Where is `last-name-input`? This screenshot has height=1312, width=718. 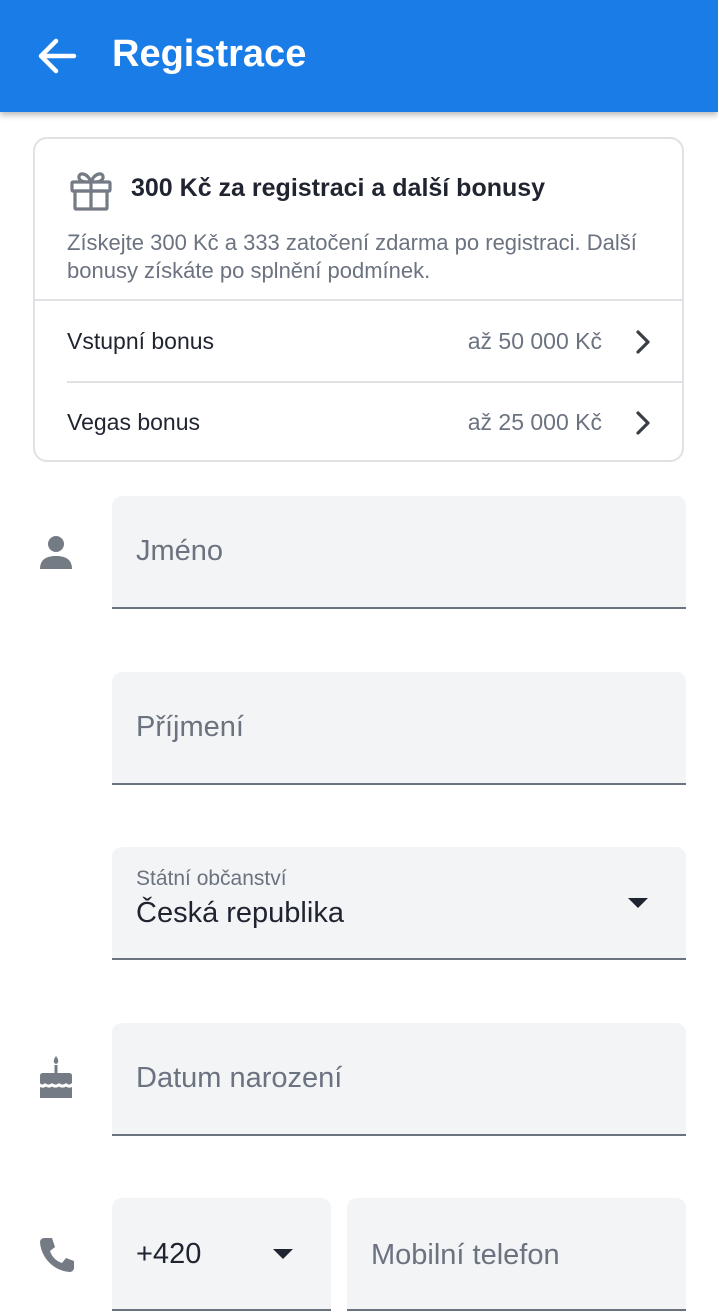 last-name-input is located at coordinates (399, 727).